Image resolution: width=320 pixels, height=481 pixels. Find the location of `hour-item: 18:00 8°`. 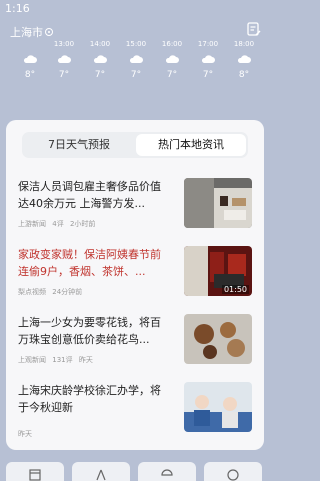

hour-item: 18:00 8° is located at coordinates (244, 60).